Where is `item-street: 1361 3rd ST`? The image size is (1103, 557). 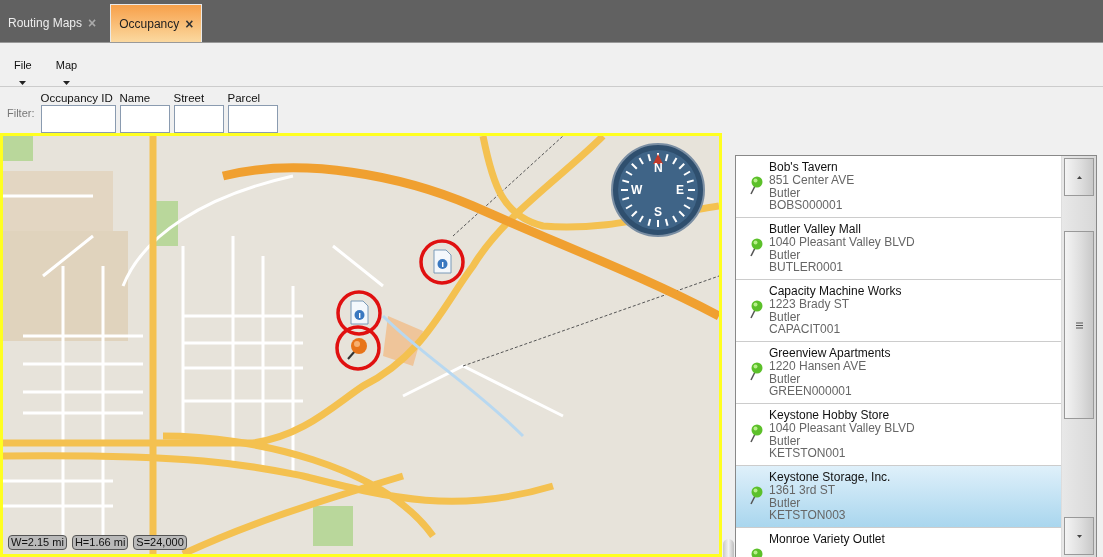
item-street: 1361 3rd ST is located at coordinates (802, 490).